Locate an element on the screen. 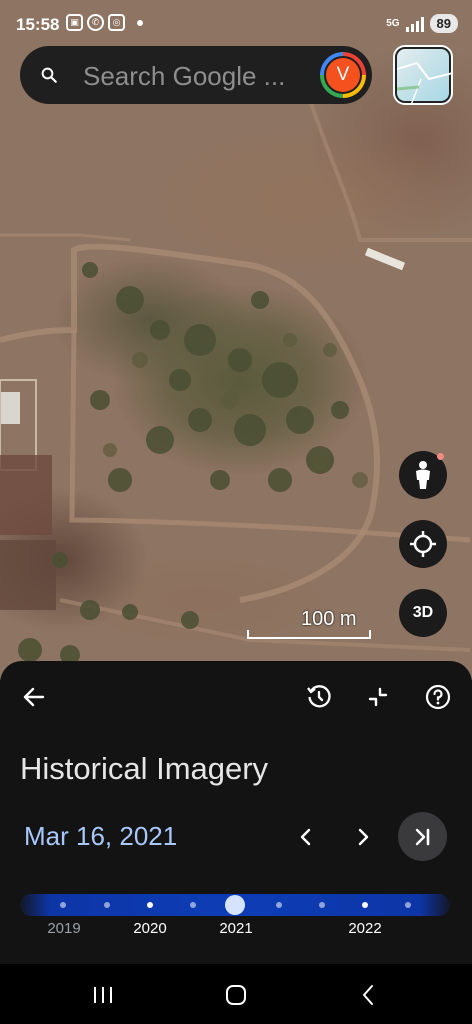 This screenshot has height=1024, width=472. 3d-label: 3D is located at coordinates (423, 612).